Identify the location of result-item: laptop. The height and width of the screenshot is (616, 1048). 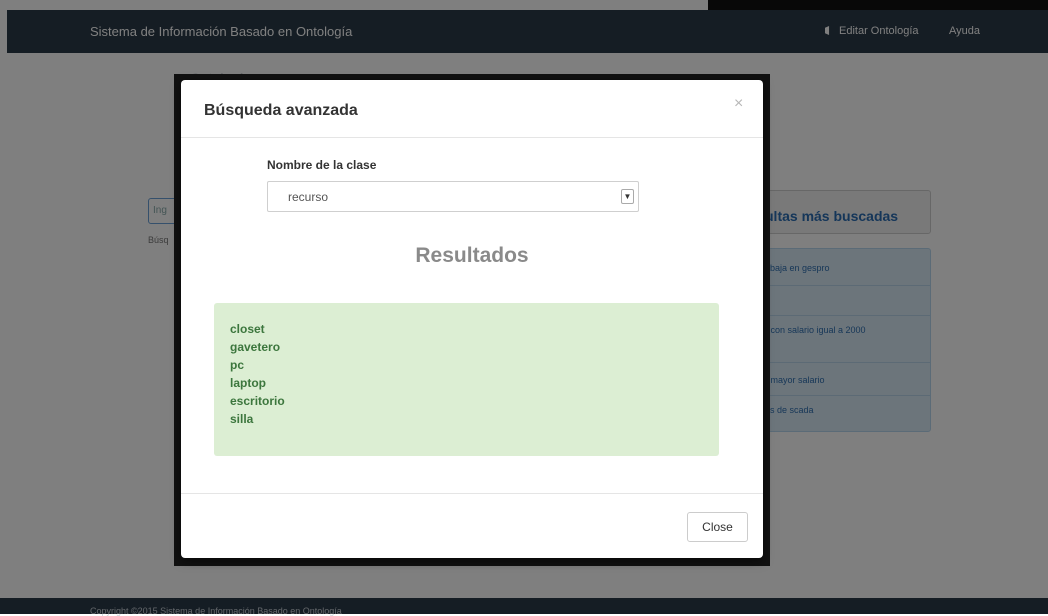
(248, 383).